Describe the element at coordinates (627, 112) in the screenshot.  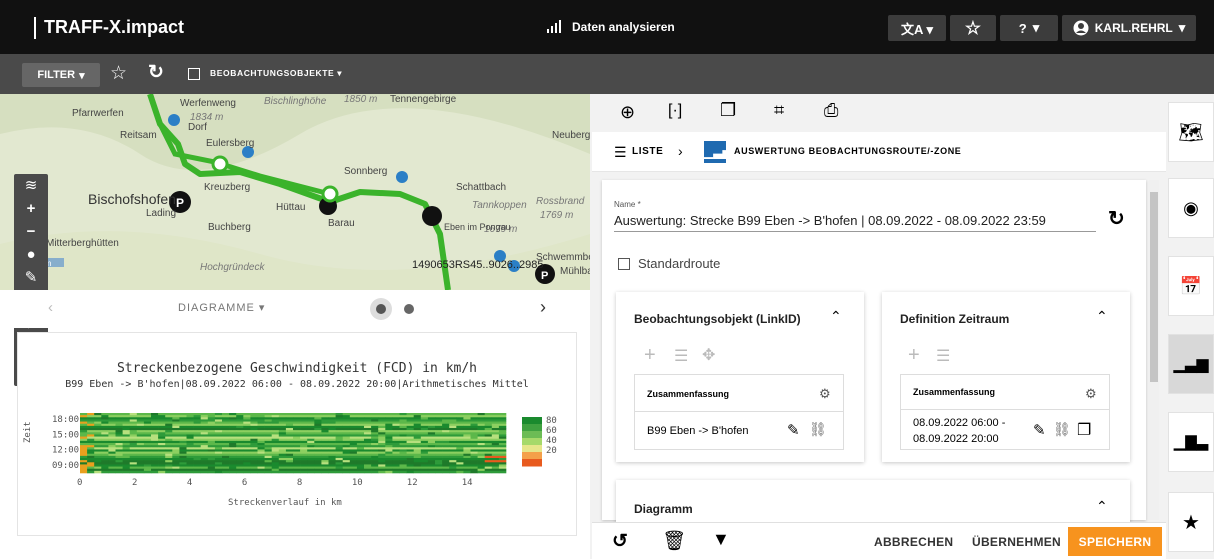
I see `zoom-in-icon: ⊕` at that location.